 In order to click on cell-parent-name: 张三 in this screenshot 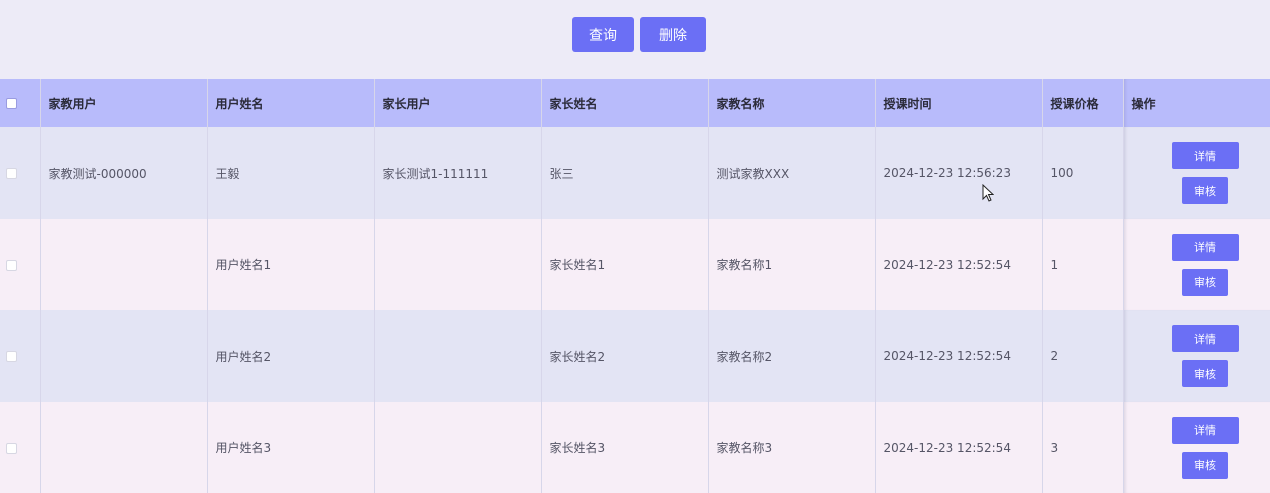, I will do `click(625, 173)`.